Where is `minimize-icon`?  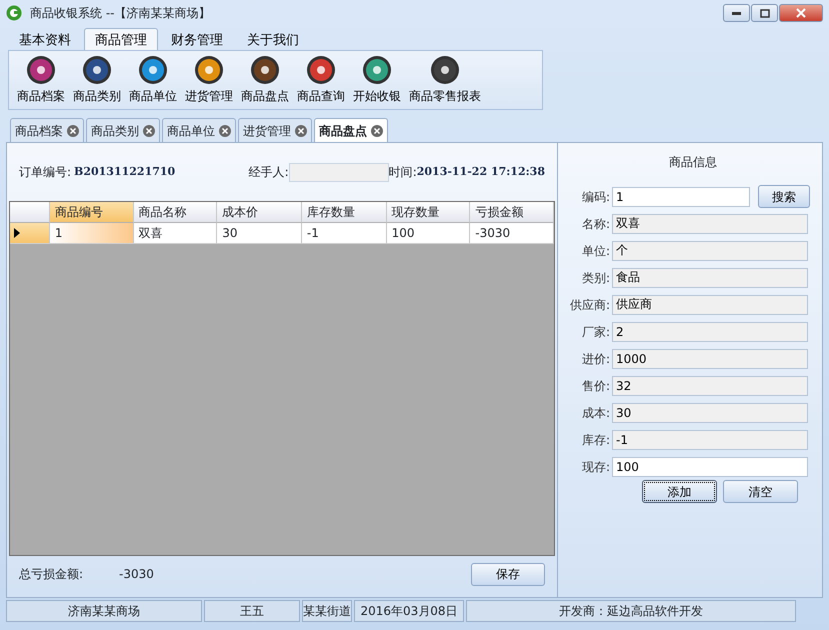 minimize-icon is located at coordinates (736, 13).